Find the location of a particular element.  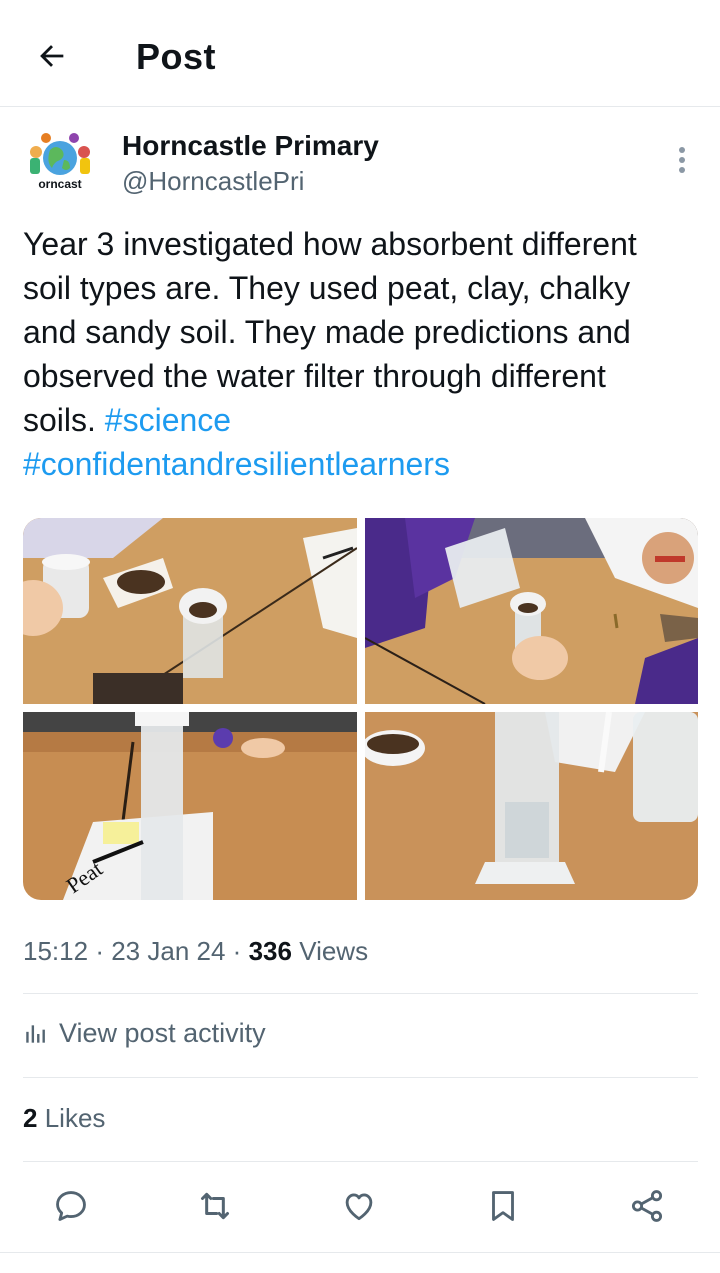

analytics-icon is located at coordinates (35, 1033).